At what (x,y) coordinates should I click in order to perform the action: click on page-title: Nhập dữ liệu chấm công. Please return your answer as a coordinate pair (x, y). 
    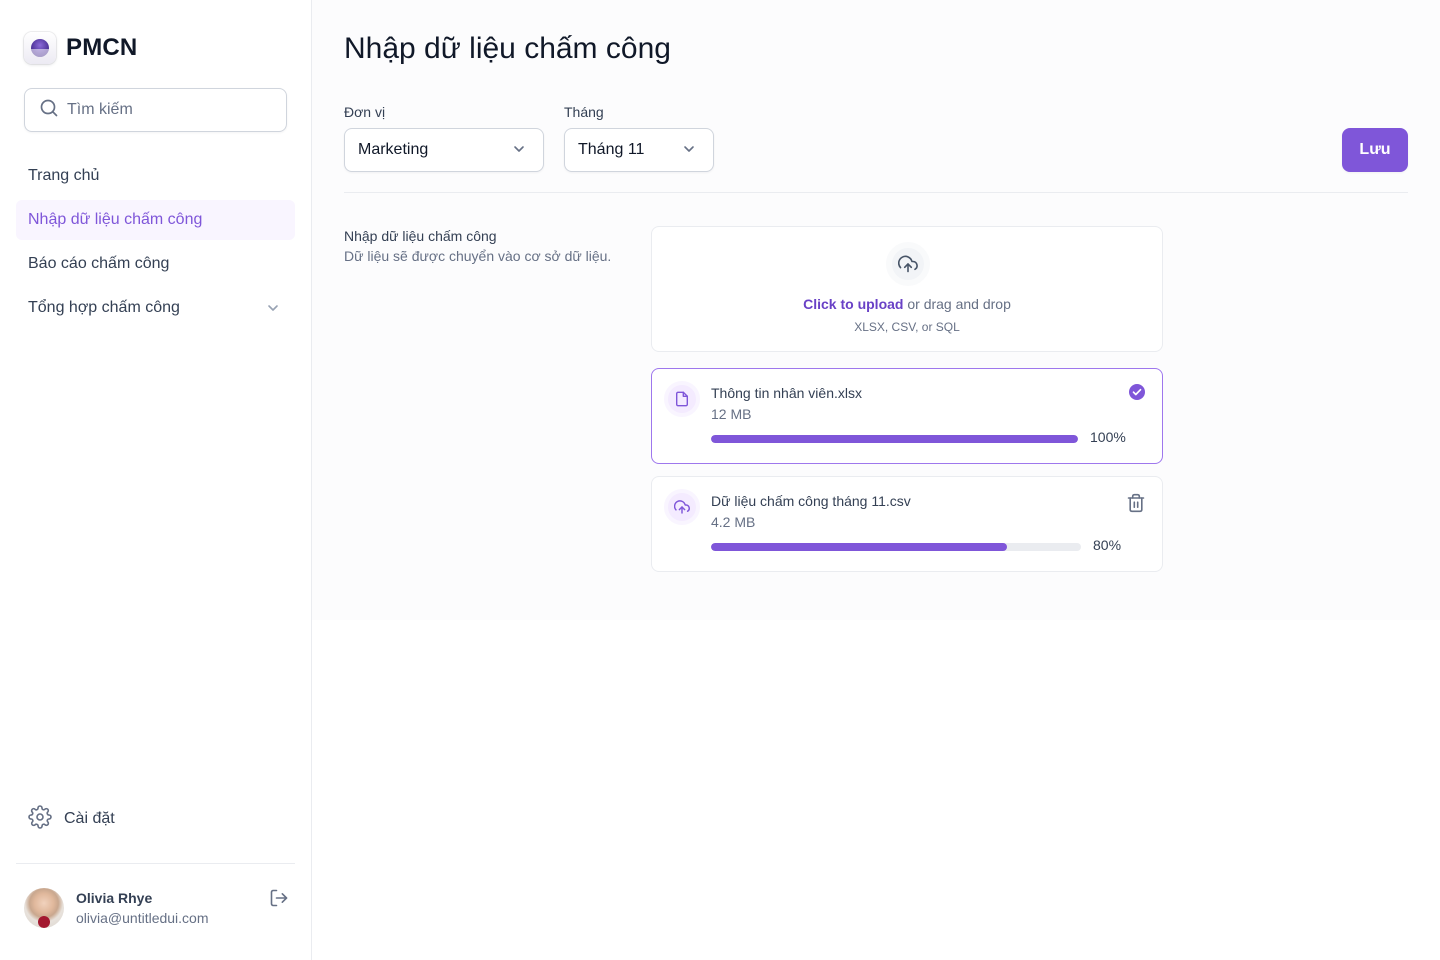
    Looking at the image, I should click on (507, 48).